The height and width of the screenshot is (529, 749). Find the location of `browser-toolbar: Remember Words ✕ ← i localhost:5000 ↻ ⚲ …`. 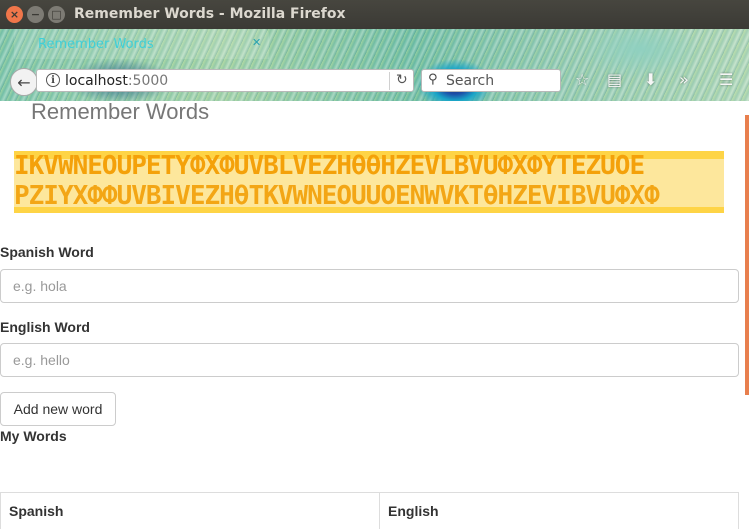

browser-toolbar: Remember Words ✕ ← i localhost:5000 ↻ ⚲ … is located at coordinates (374, 65).